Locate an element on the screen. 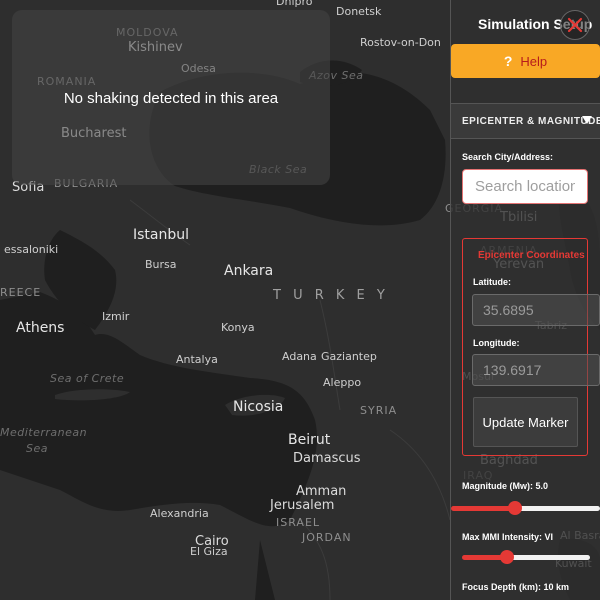  question-mark-icon: ? is located at coordinates (508, 61).